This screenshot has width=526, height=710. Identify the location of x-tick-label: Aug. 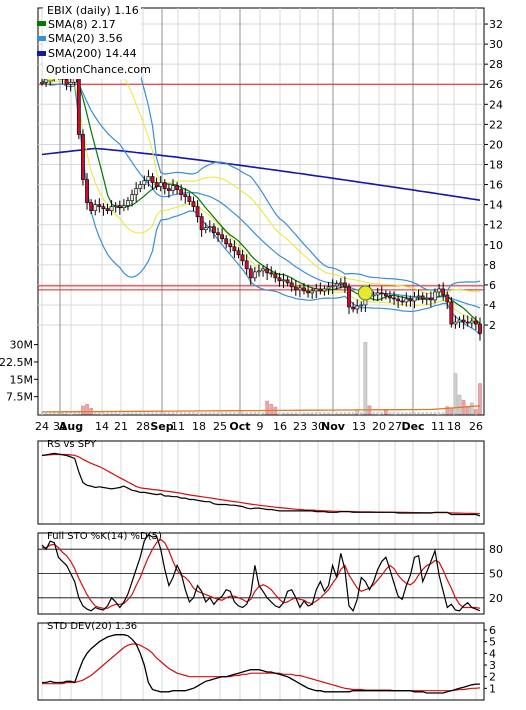
(71, 426).